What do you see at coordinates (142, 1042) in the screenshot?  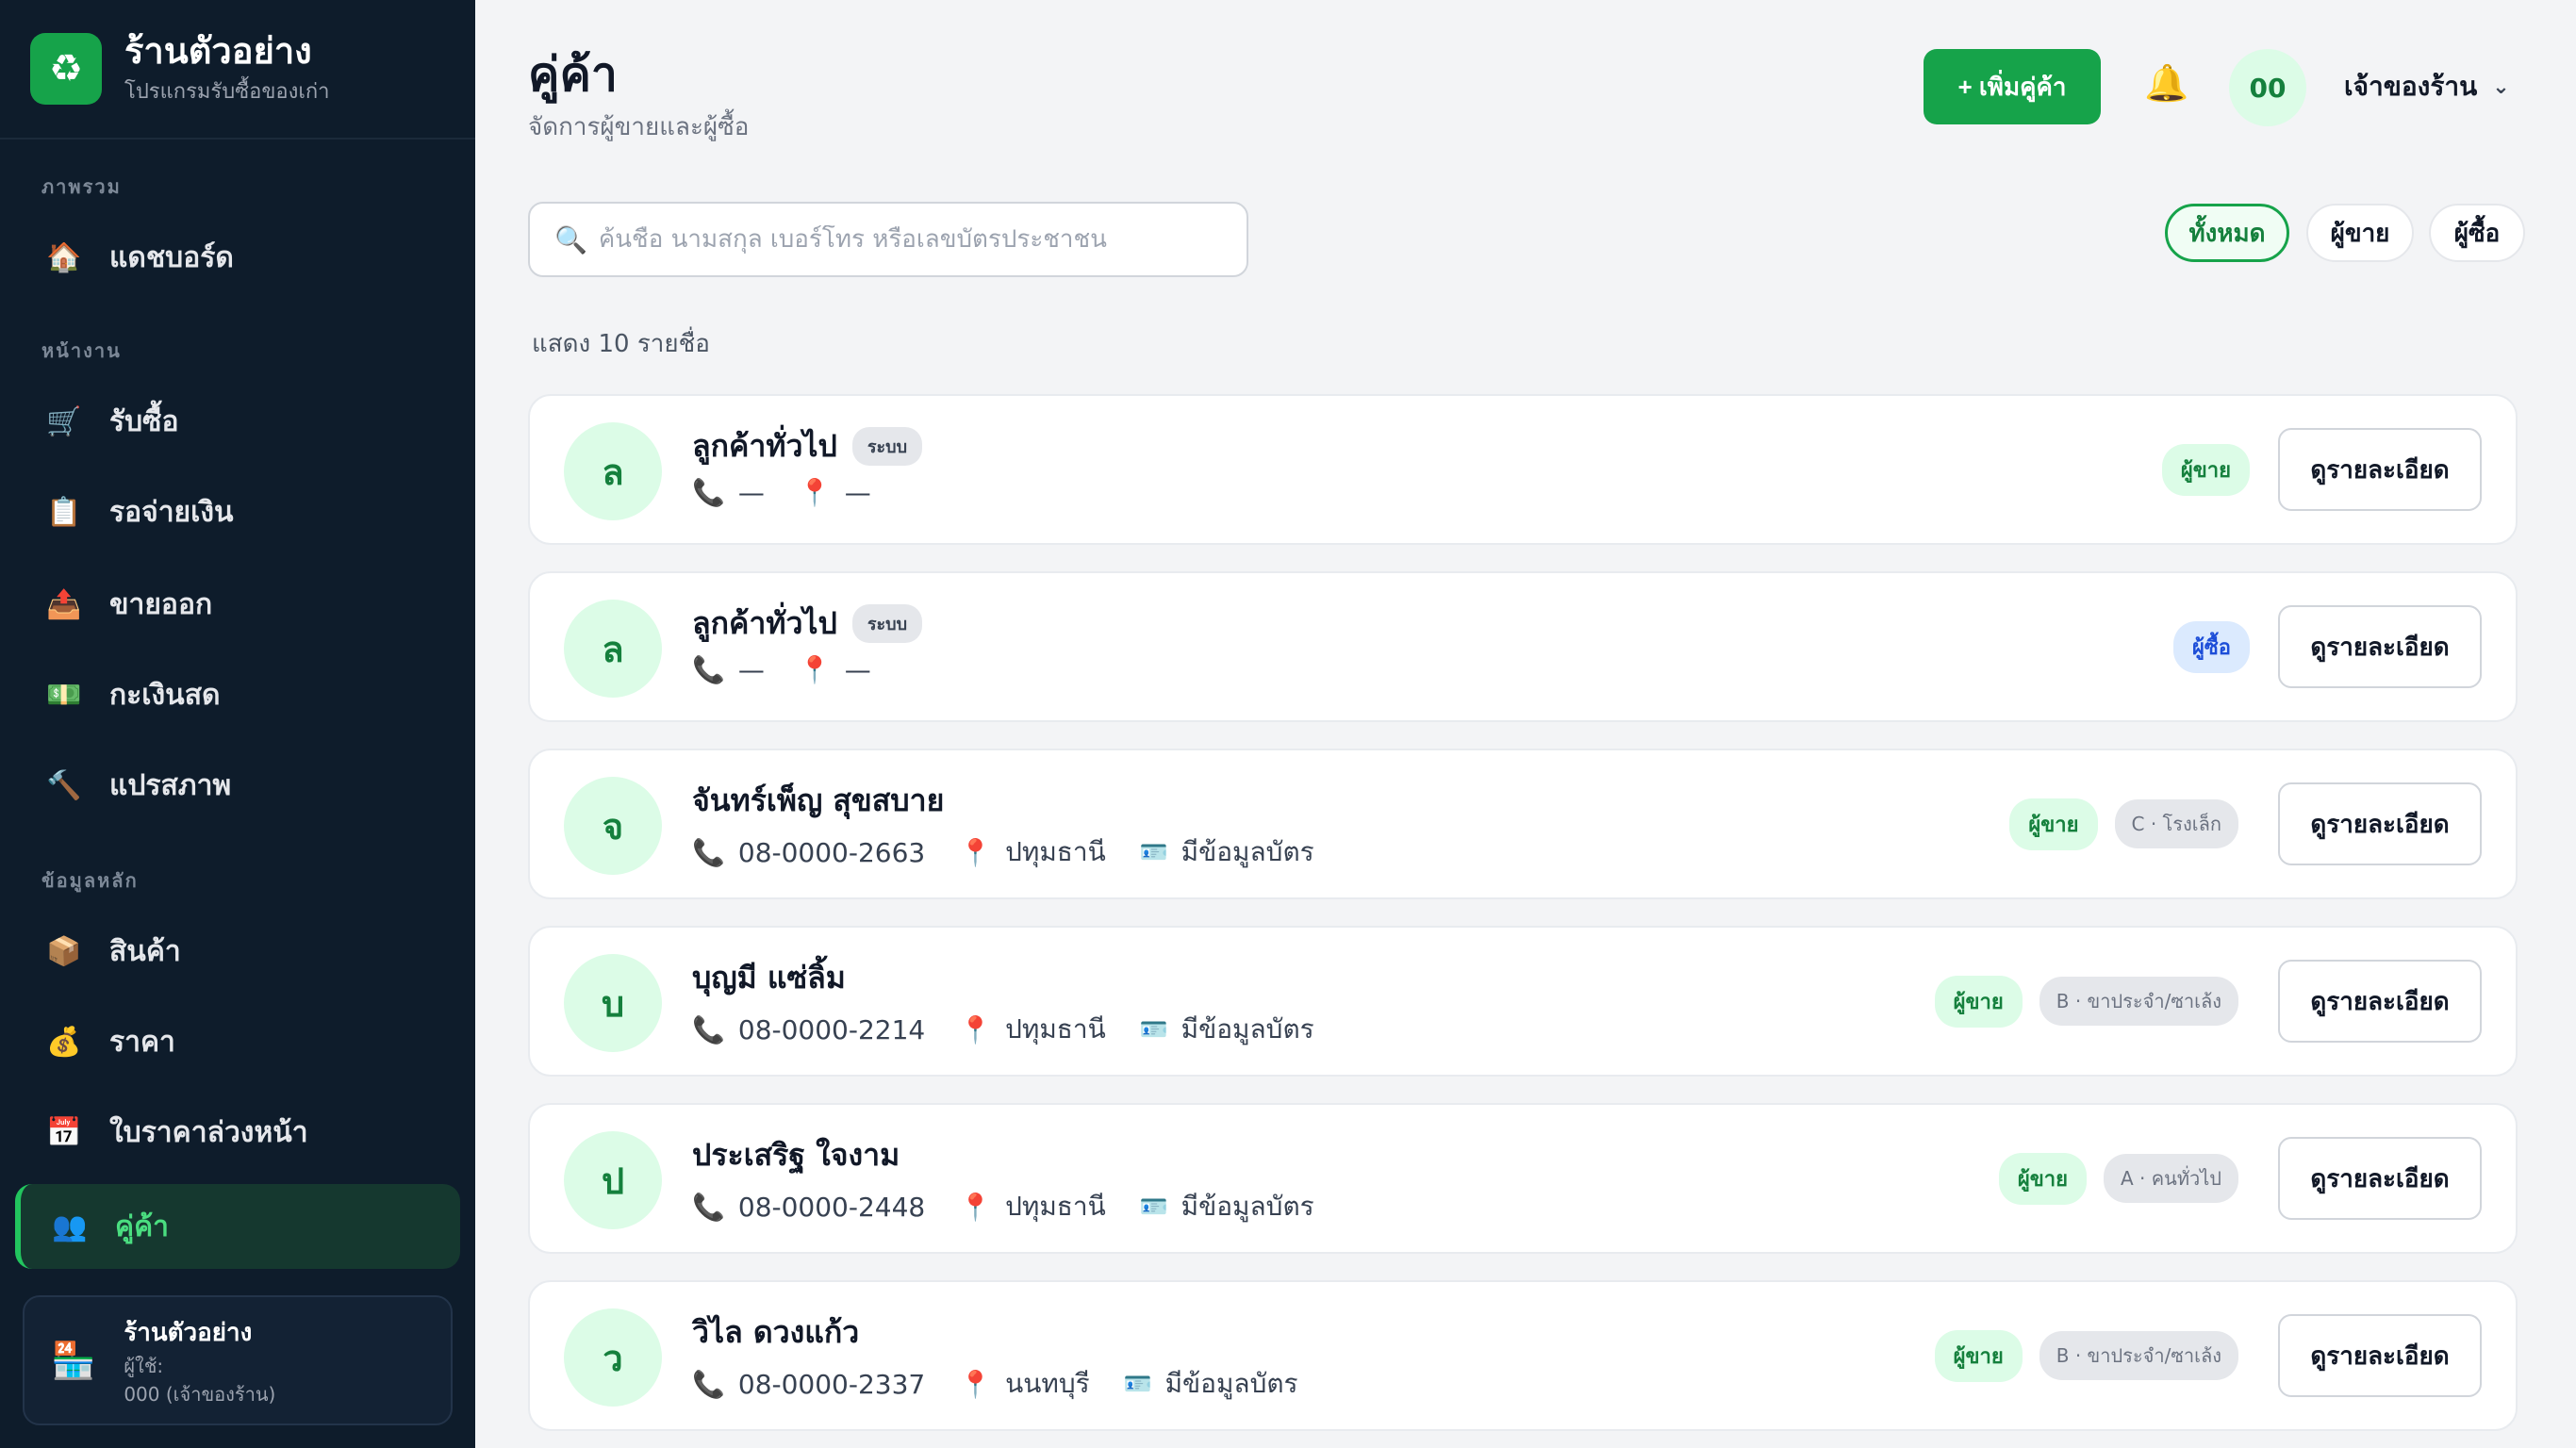 I see `sidebar-item-label: ราคา` at bounding box center [142, 1042].